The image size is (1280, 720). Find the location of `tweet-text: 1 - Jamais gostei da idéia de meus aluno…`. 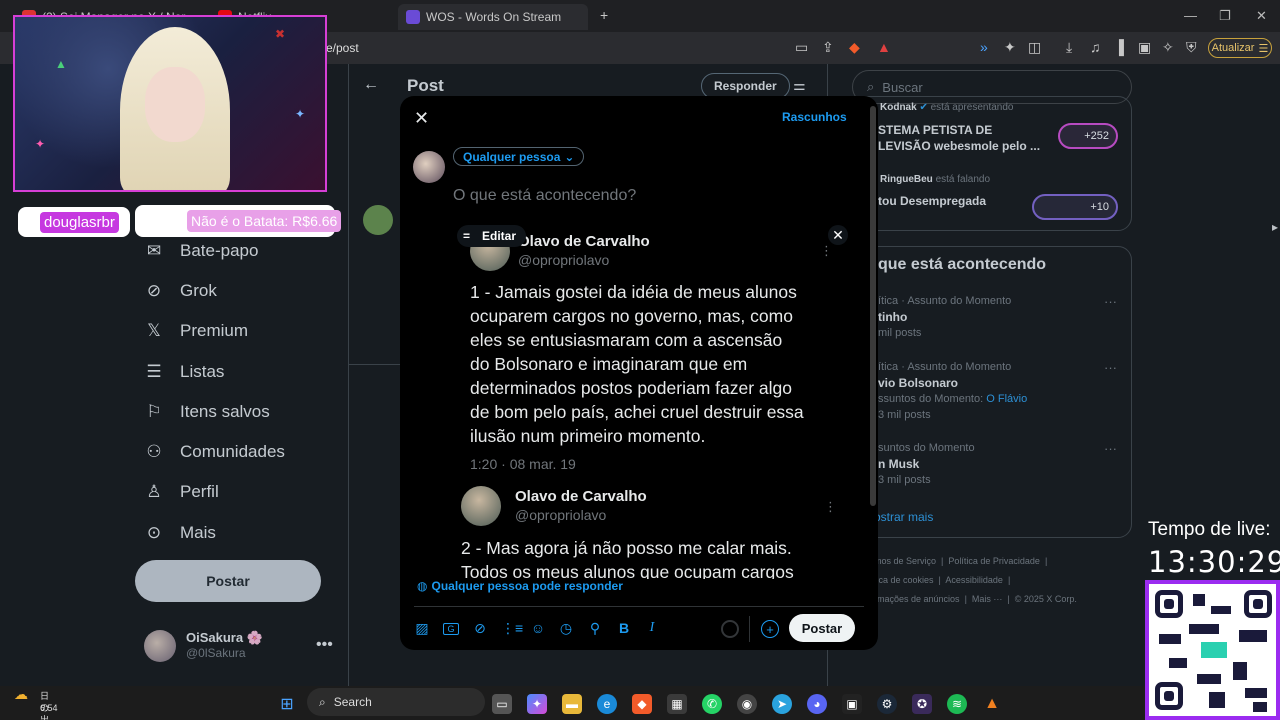

tweet-text: 1 - Jamais gostei da idéia de meus aluno… is located at coordinates (637, 364).